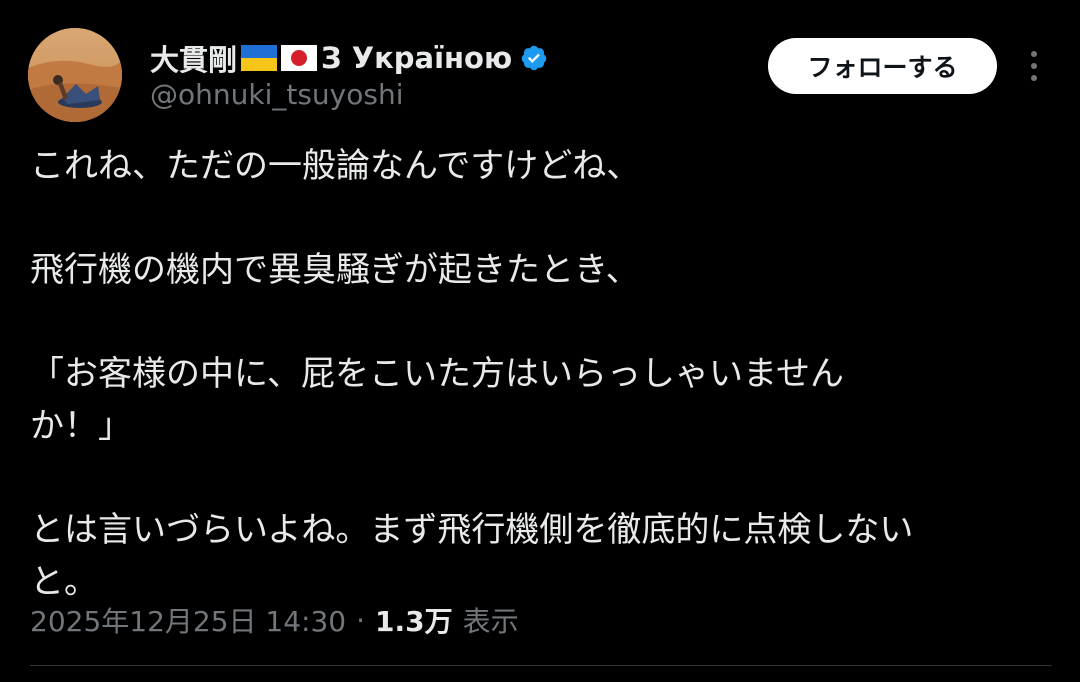 The width and height of the screenshot is (1080, 682). Describe the element at coordinates (541, 665) in the screenshot. I see `divider` at that location.